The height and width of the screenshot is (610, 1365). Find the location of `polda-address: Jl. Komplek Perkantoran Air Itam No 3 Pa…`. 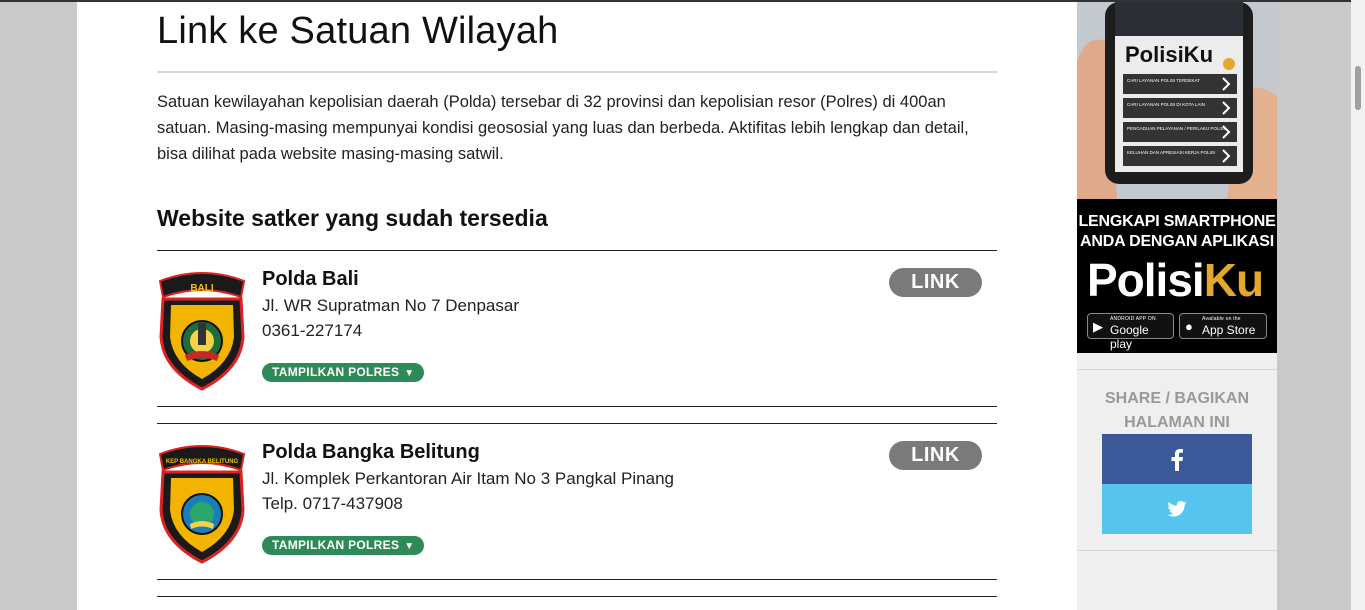

polda-address: Jl. Komplek Perkantoran Air Itam No 3 Pa… is located at coordinates (468, 478).